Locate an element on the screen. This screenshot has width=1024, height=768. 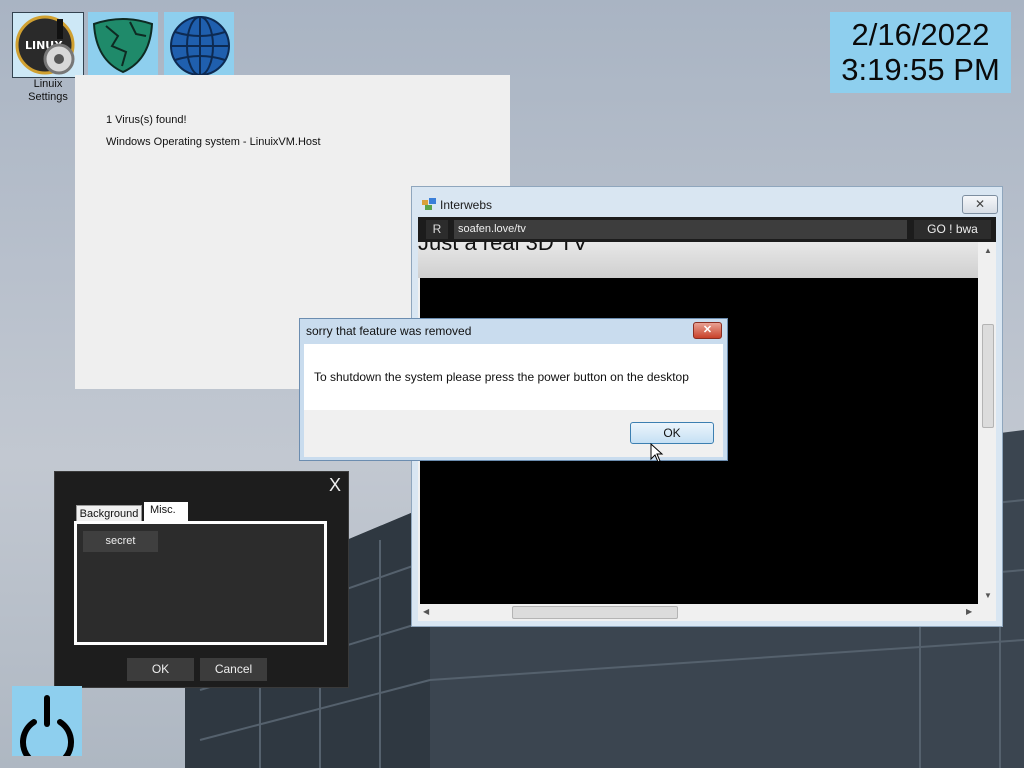
settings-ok-button: OK is located at coordinates (160, 669).